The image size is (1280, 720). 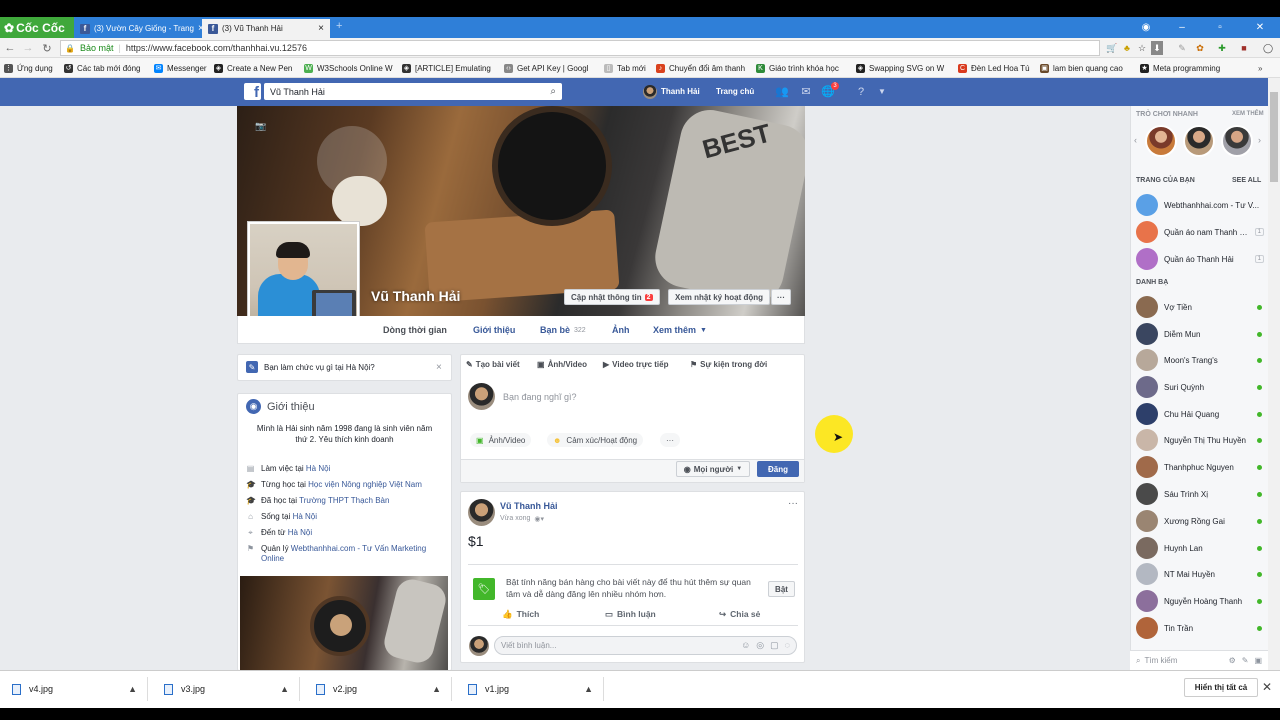 What do you see at coordinates (439, 367) in the screenshot?
I see `close-icon: ×` at bounding box center [439, 367].